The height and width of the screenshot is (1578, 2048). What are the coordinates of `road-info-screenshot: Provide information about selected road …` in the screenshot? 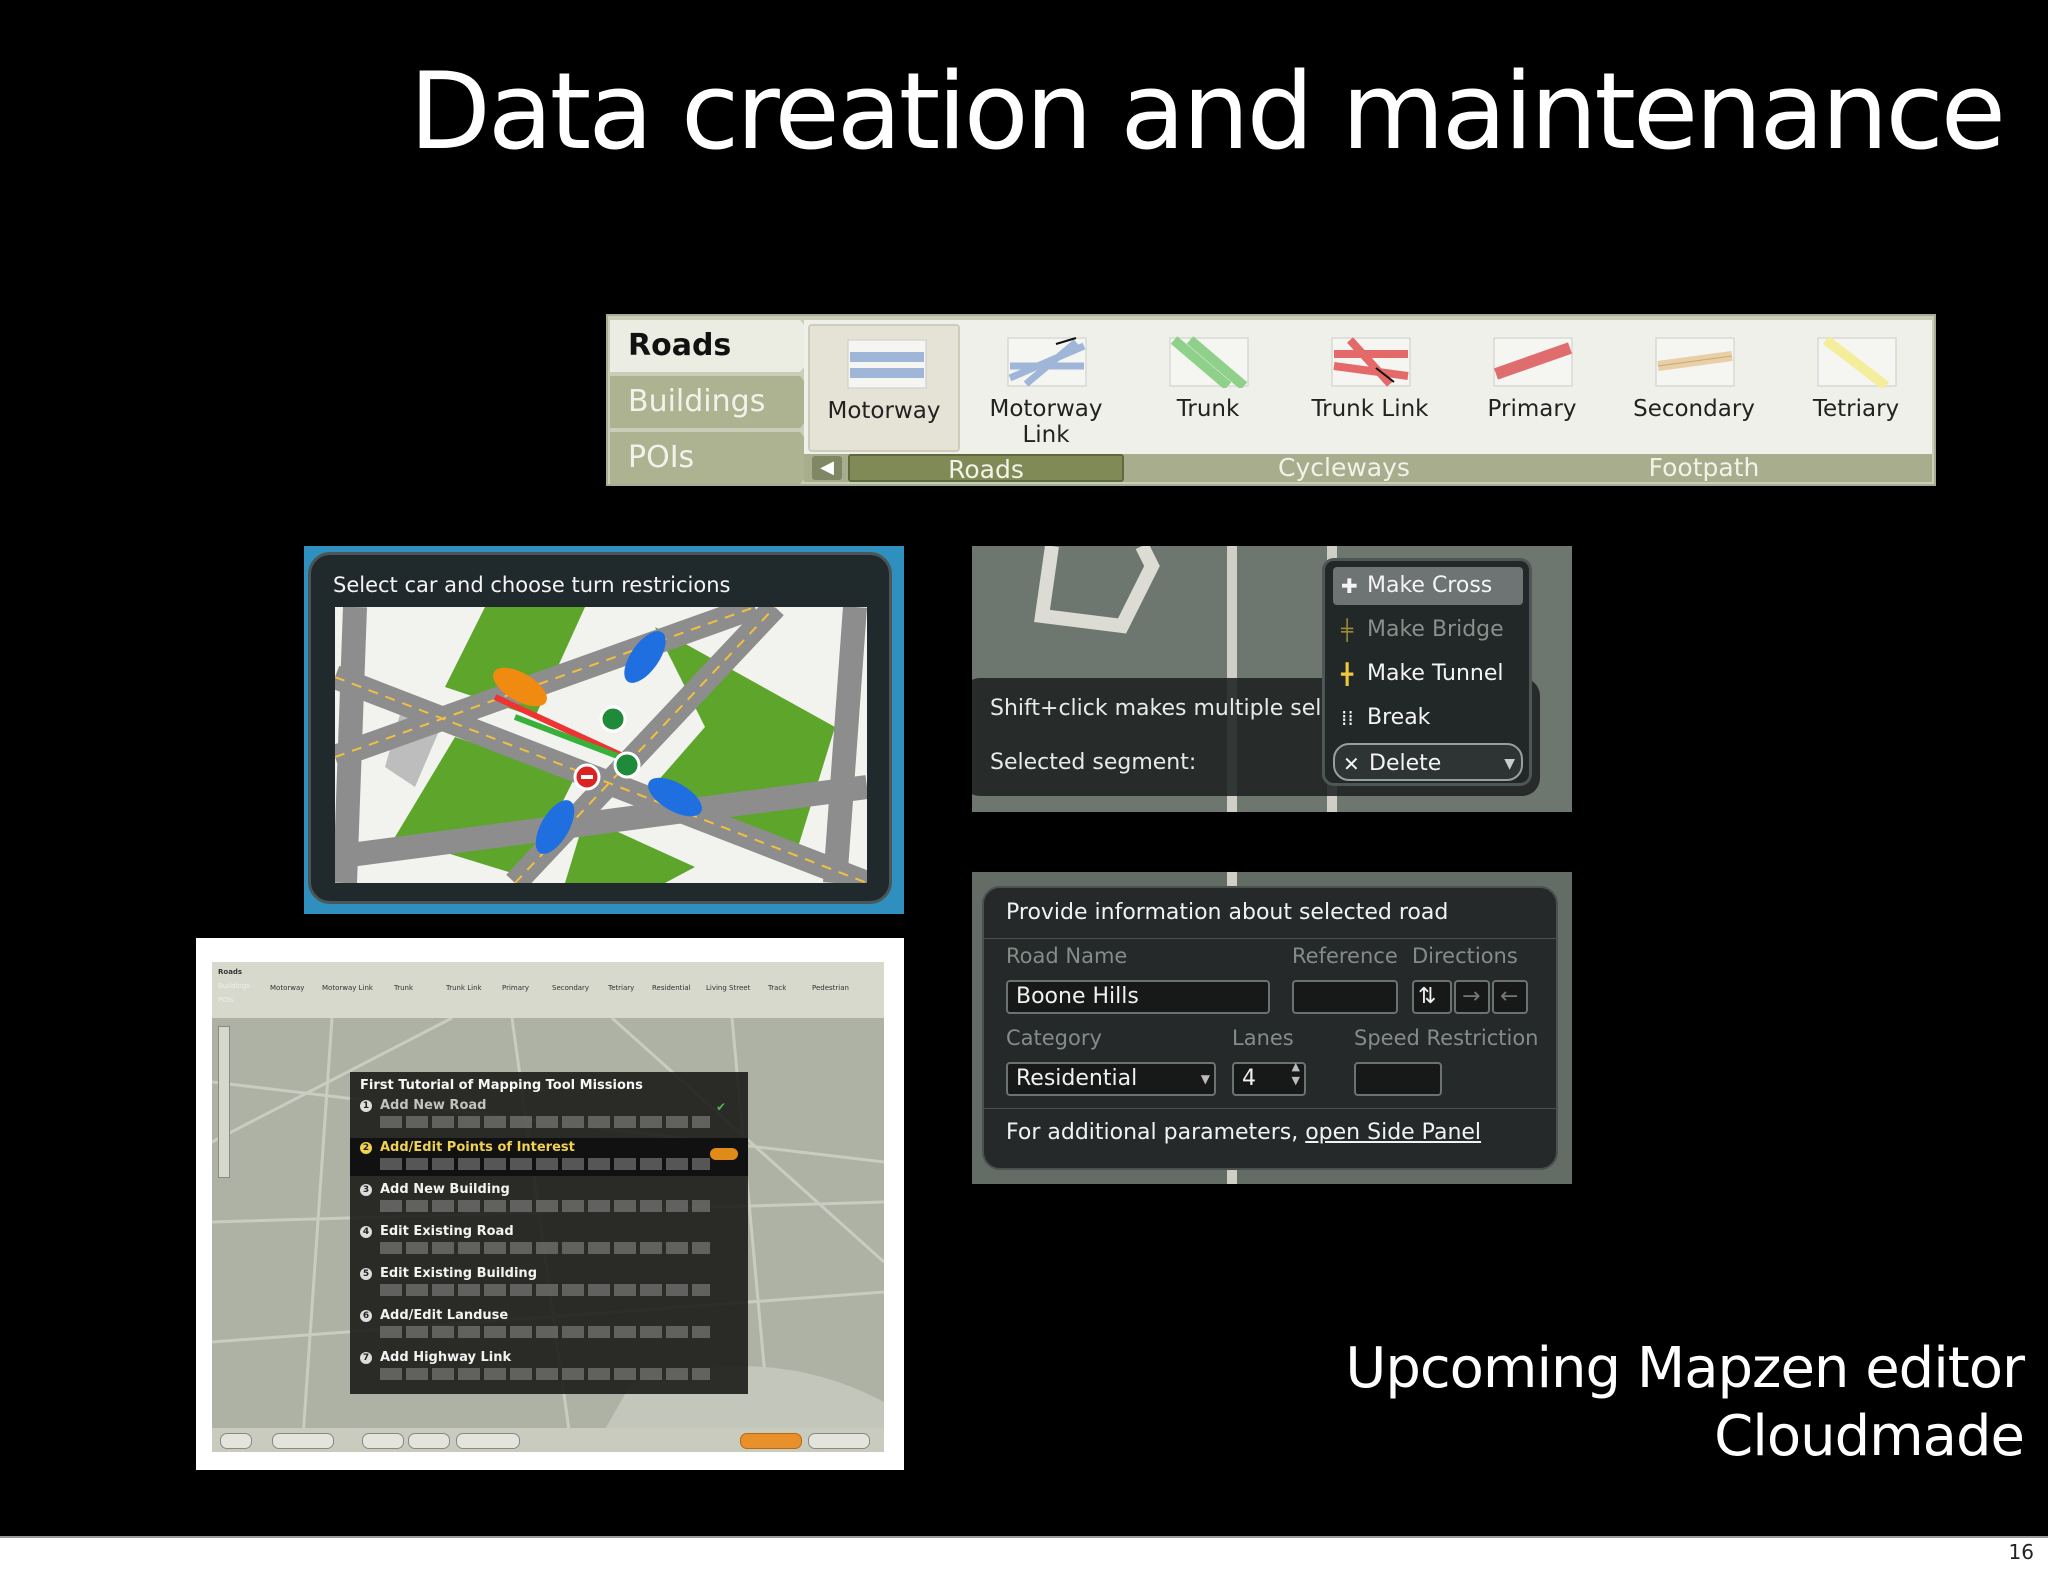 It's located at (1272, 1028).